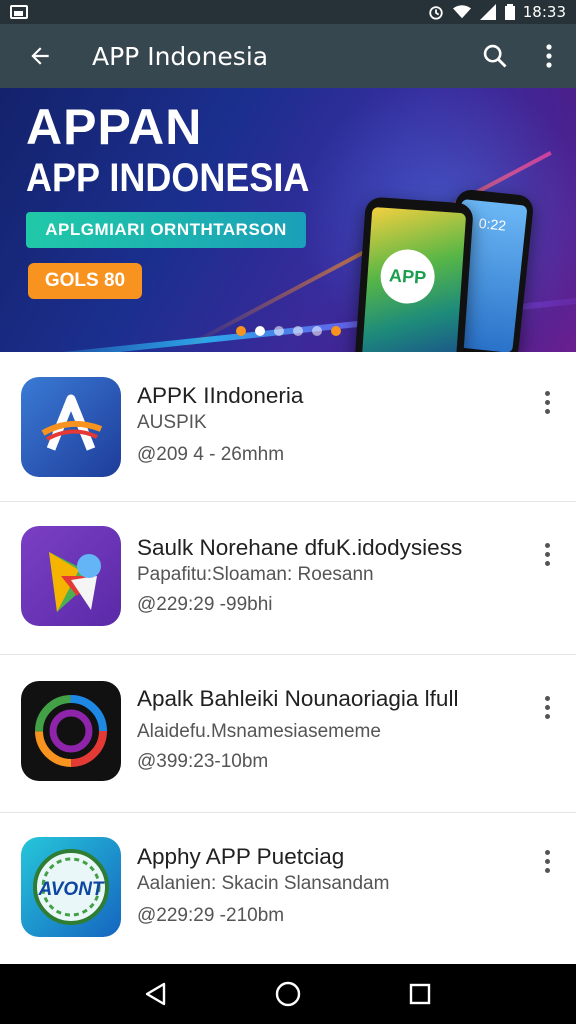 Image resolution: width=576 pixels, height=1024 pixels. What do you see at coordinates (259, 731) in the screenshot?
I see `app-subtitle: Alaidefu.Msnamesiasememe` at bounding box center [259, 731].